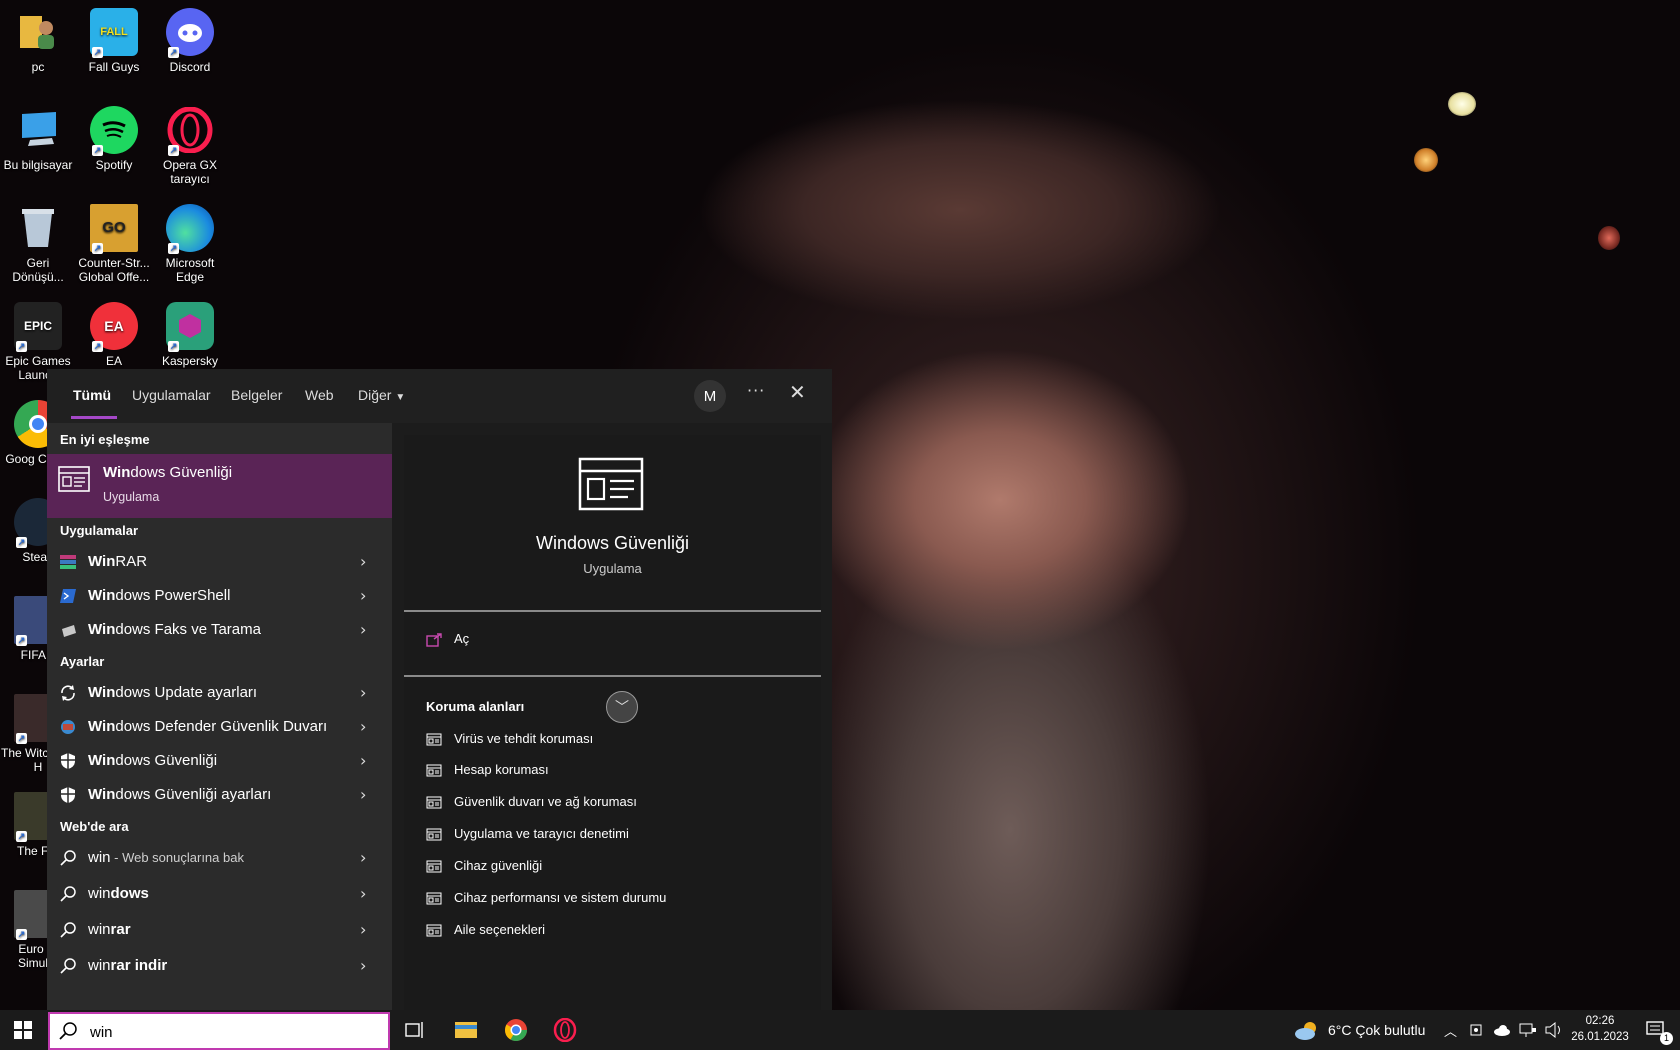 Image resolution: width=1680 pixels, height=1050 pixels. What do you see at coordinates (105, 439) in the screenshot?
I see `section-best-match: En iyi eşleşme` at bounding box center [105, 439].